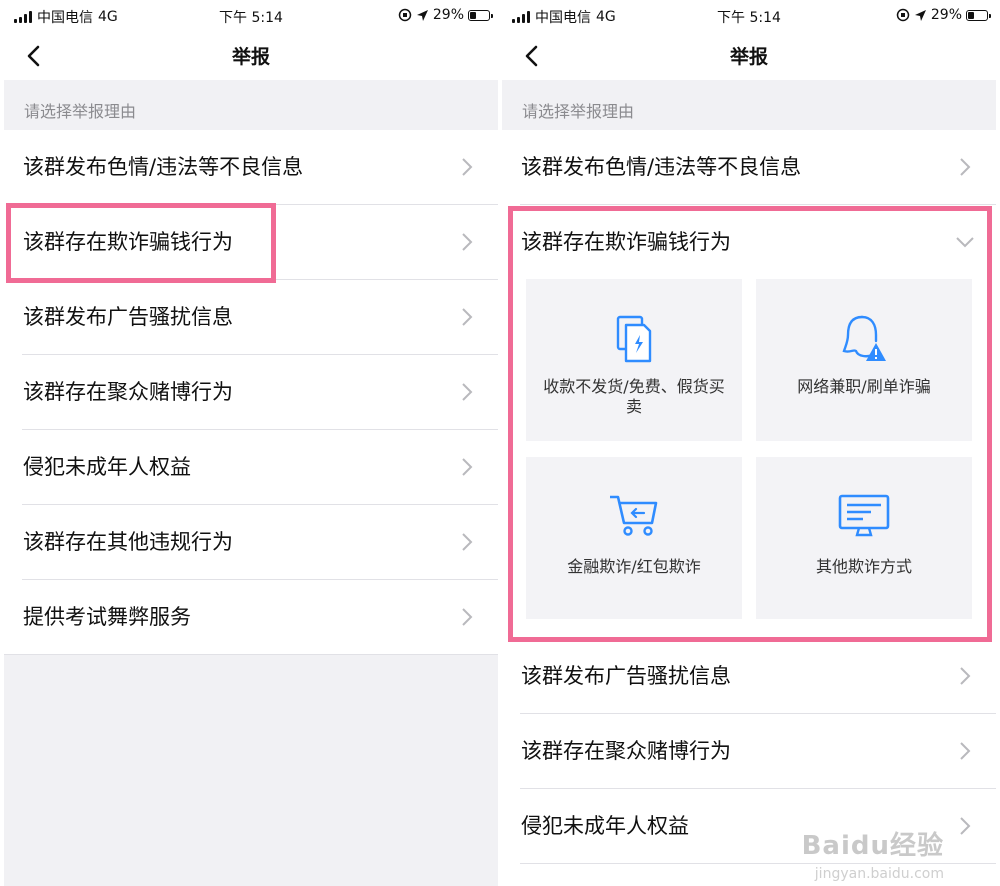 The image size is (1000, 886). I want to click on fraud-card-goods: 收款不发货/免费、假货买卖, so click(634, 360).